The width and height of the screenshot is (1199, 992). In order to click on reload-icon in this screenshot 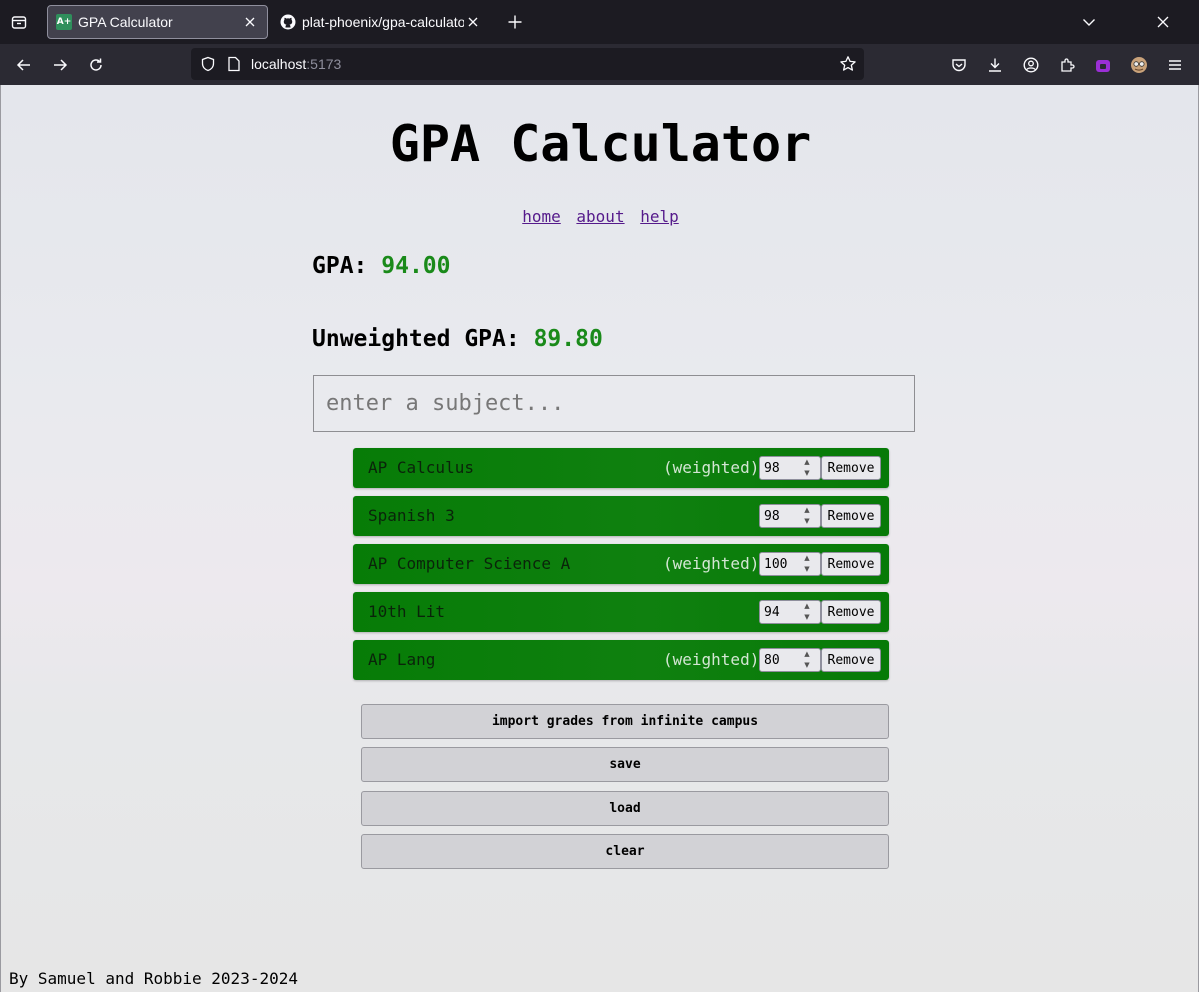, I will do `click(96, 65)`.